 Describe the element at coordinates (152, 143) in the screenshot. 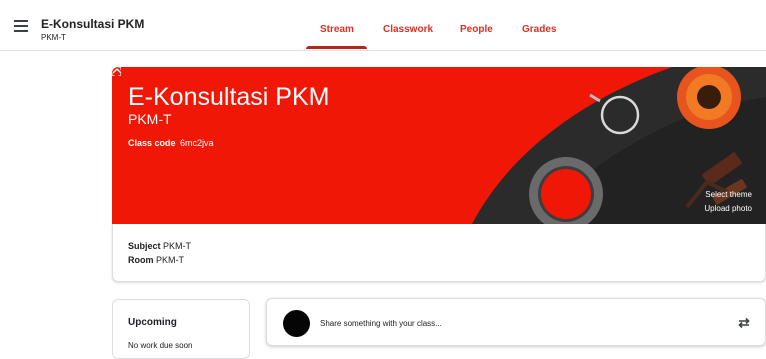

I see `class-code-label: Class code` at that location.